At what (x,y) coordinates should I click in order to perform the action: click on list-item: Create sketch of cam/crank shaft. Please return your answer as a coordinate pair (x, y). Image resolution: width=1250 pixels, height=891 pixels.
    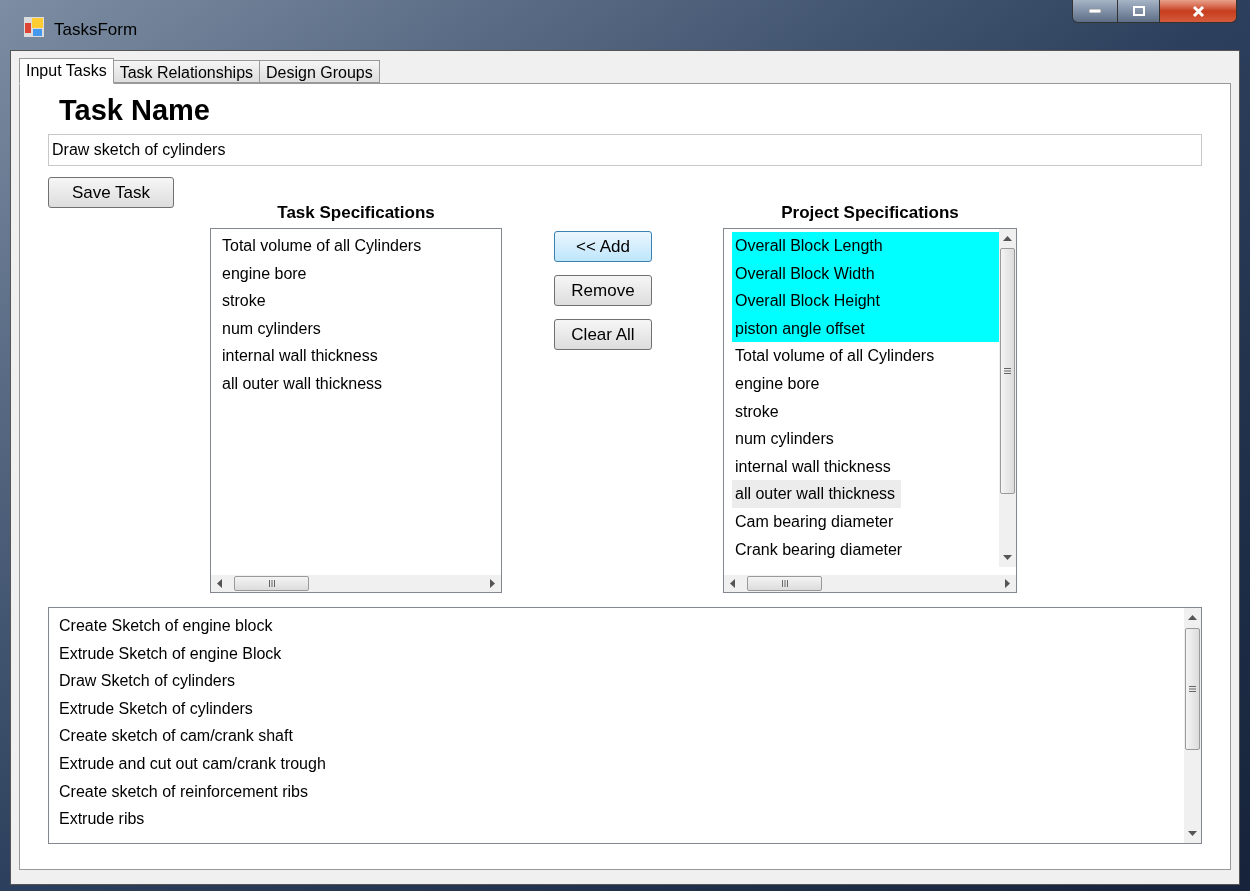
    Looking at the image, I should click on (620, 736).